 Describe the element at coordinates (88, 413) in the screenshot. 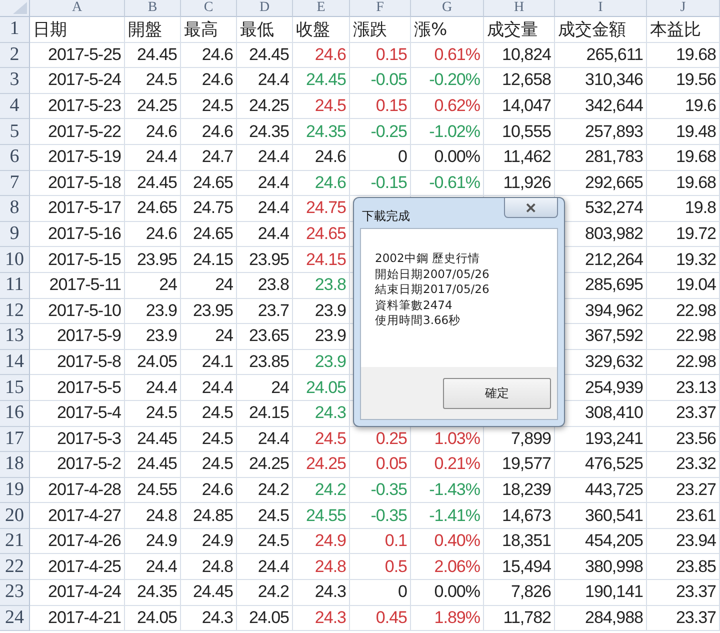

I see `table-cell: 2017-5-4` at that location.